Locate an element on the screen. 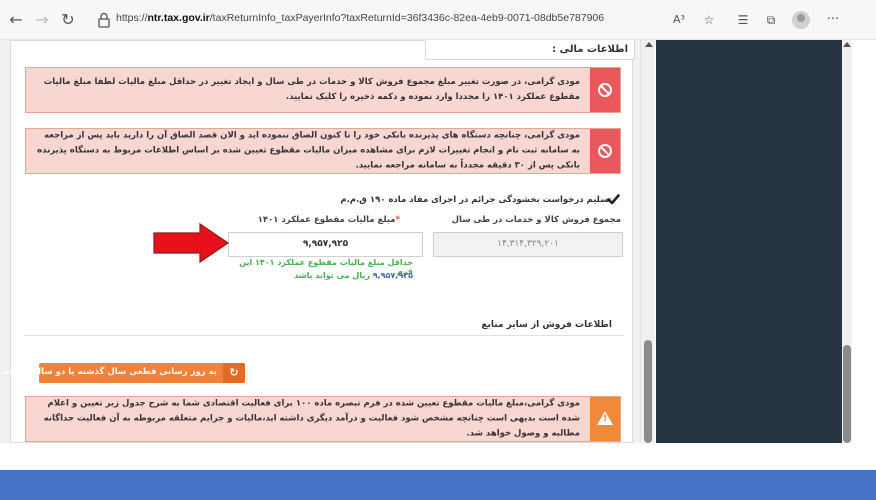  more-icon: ··· is located at coordinates (833, 20).